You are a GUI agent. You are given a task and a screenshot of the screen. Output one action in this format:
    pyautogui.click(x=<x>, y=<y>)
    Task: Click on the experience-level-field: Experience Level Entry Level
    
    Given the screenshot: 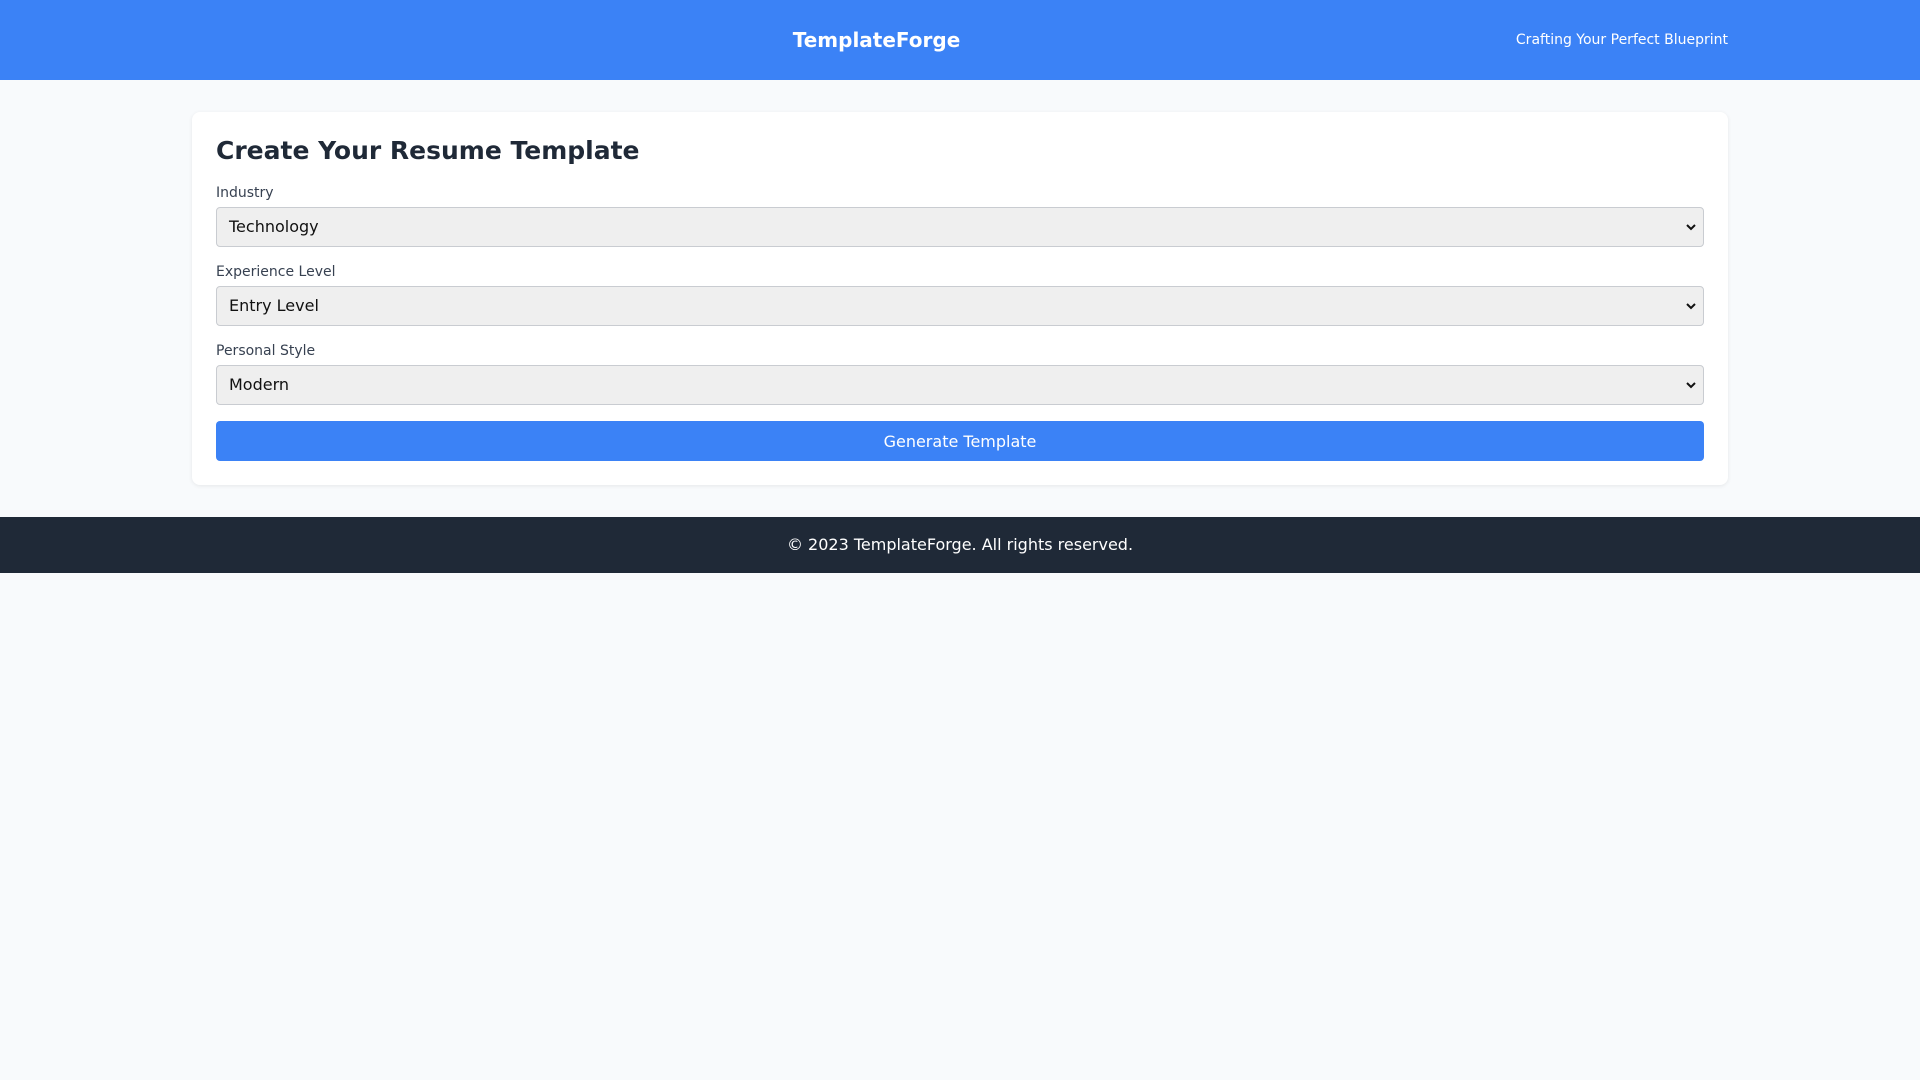 What is the action you would take?
    pyautogui.click(x=960, y=294)
    